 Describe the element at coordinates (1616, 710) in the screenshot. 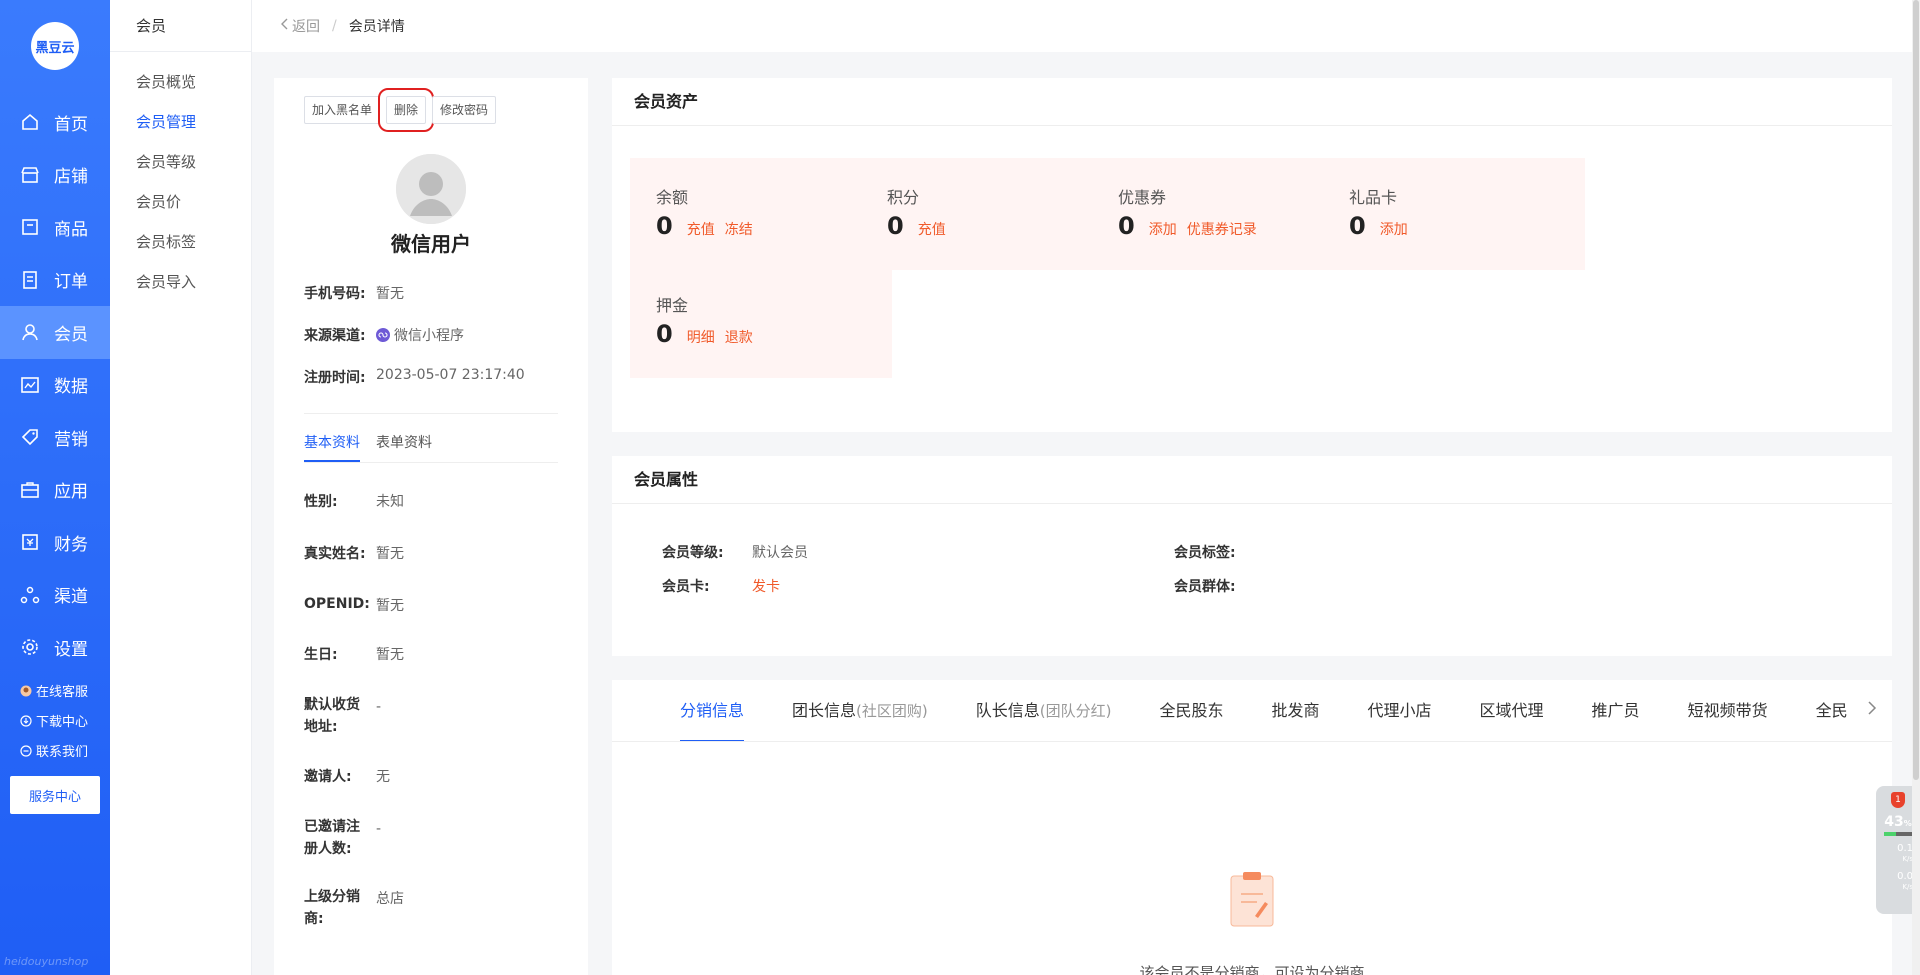

I see `distribution-tab: 推广员` at that location.